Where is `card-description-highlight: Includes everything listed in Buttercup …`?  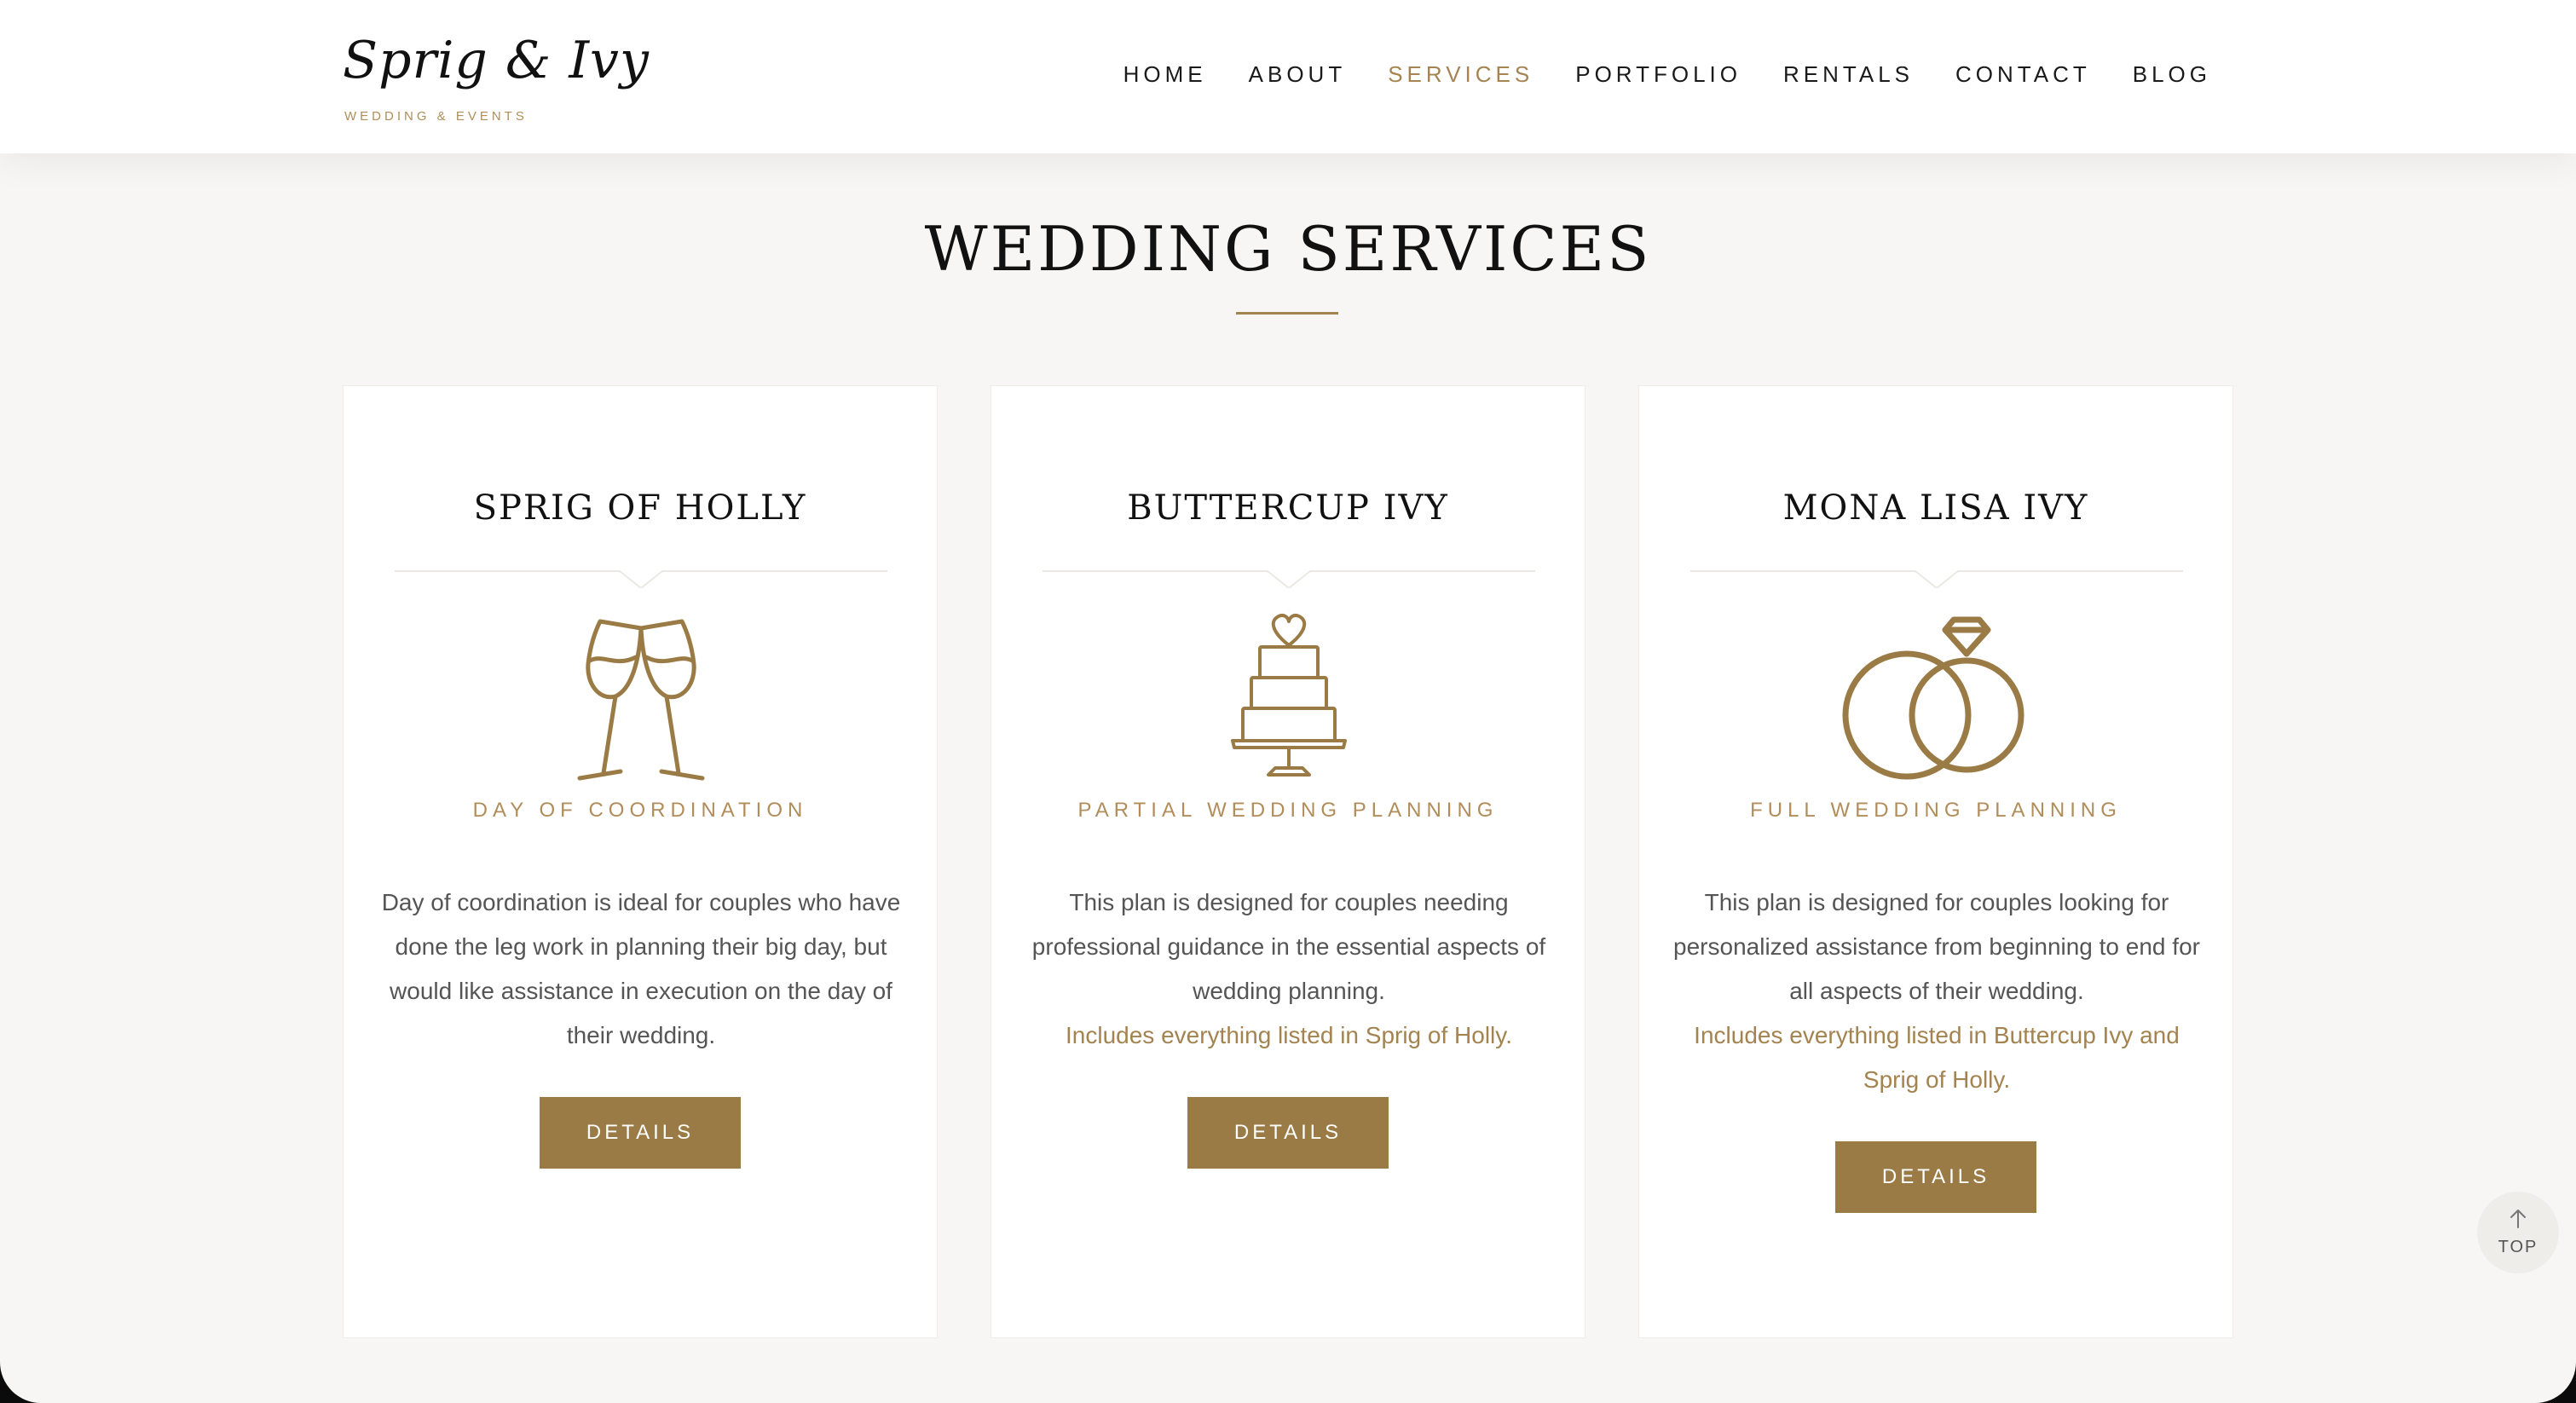
card-description-highlight: Includes everything listed in Buttercup … is located at coordinates (1937, 1058).